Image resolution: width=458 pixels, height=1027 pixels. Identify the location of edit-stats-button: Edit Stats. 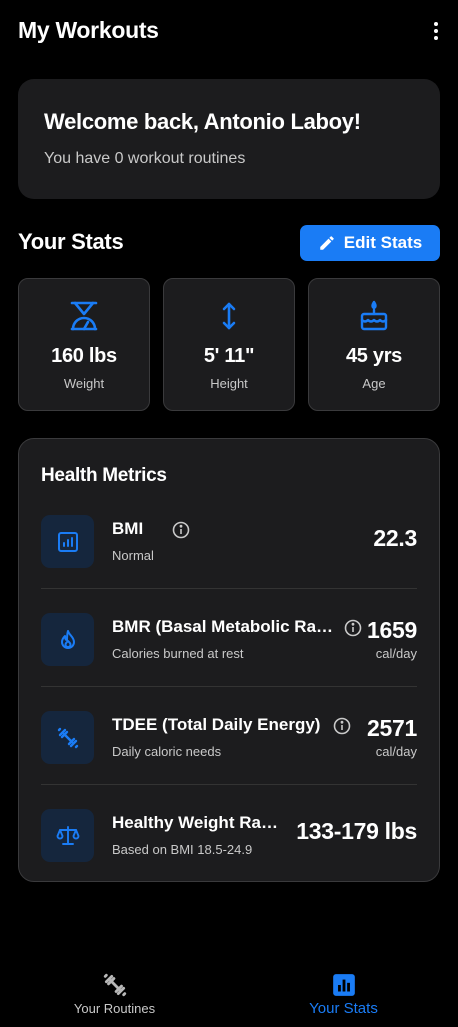
(370, 243).